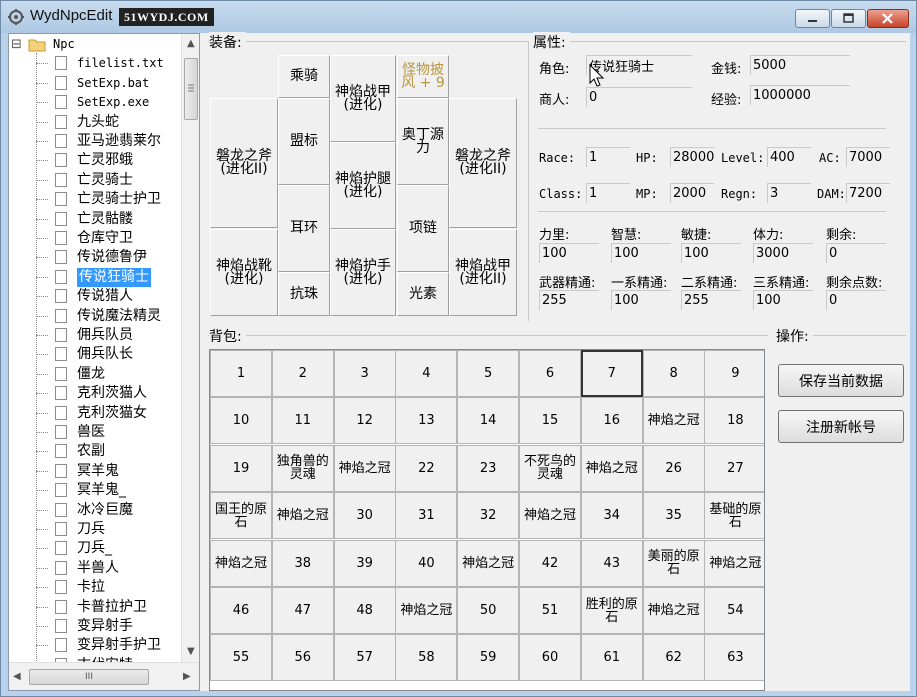 This screenshot has height=697, width=917. Describe the element at coordinates (734, 610) in the screenshot. I see `bag-slot: 54` at that location.